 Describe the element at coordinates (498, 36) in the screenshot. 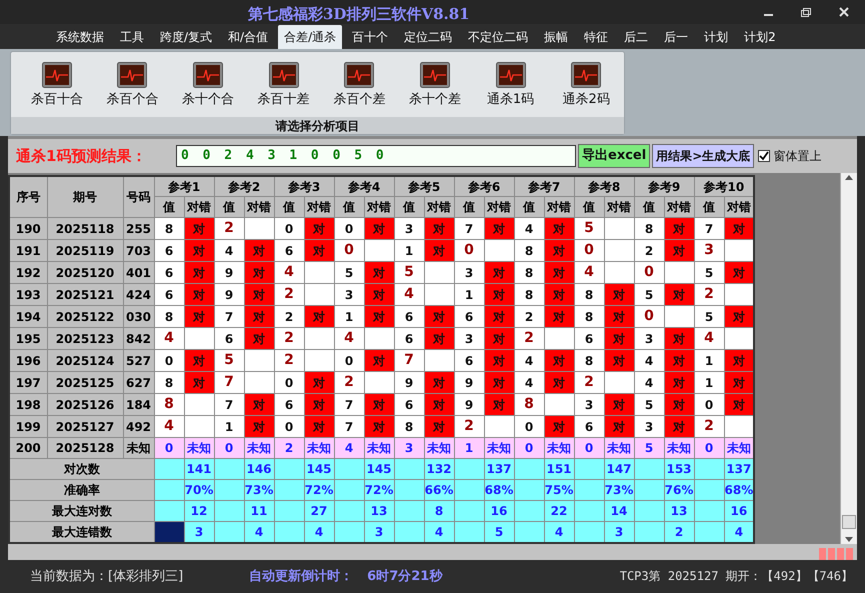

I see `menu-tab: 不定位二码` at that location.